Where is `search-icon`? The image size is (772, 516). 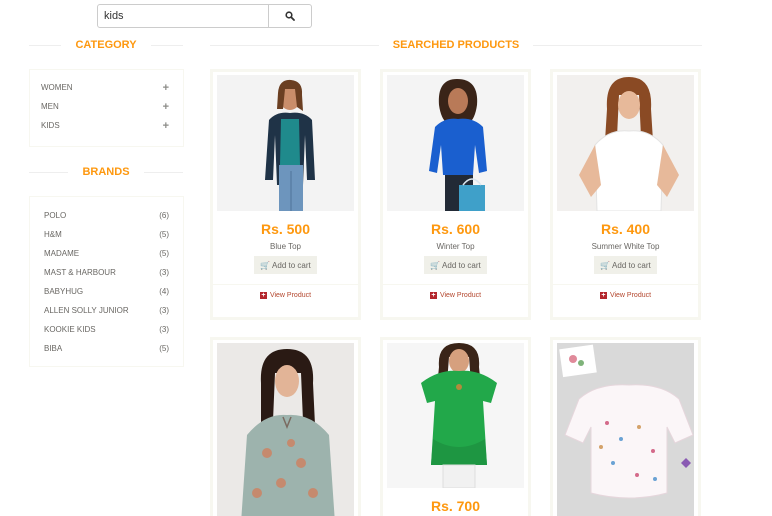 search-icon is located at coordinates (290, 16).